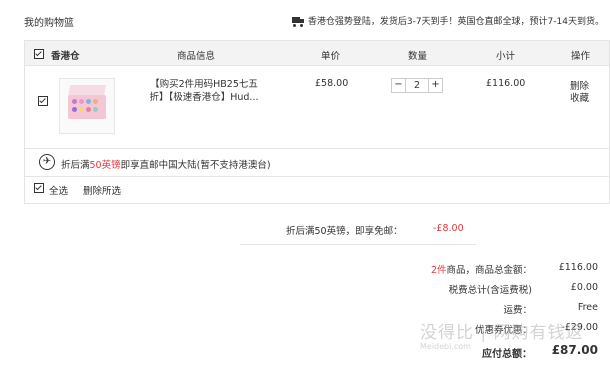 This screenshot has height=371, width=610. Describe the element at coordinates (506, 56) in the screenshot. I see `column-subtotal: 小计` at that location.